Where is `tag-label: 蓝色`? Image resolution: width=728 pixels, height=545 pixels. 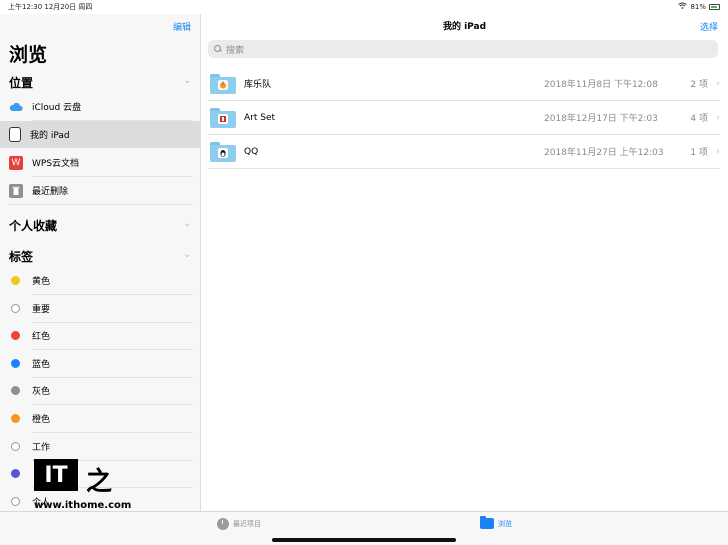 tag-label: 蓝色 is located at coordinates (41, 365).